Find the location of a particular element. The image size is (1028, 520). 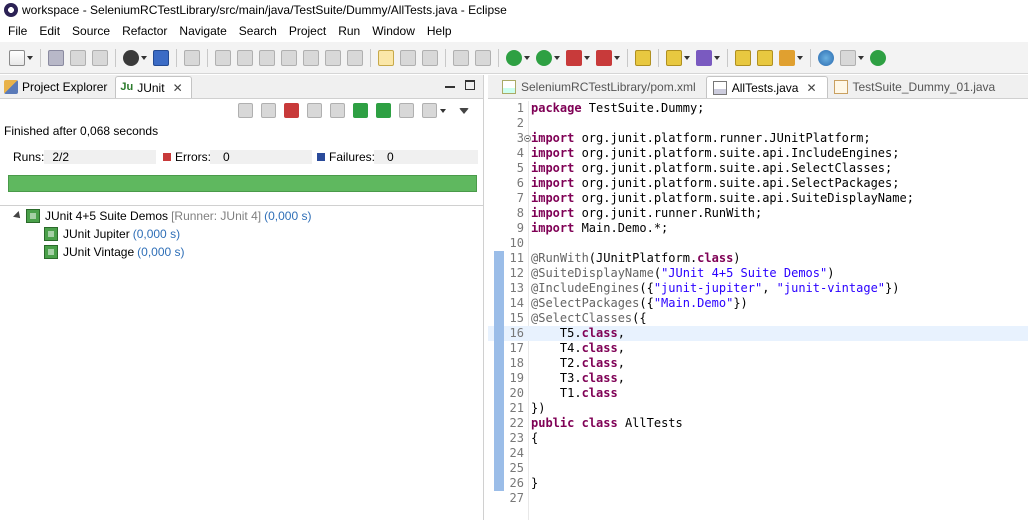

tree-row-test: JUnit Jupiter (0,000 s) is located at coordinates (242, 234).